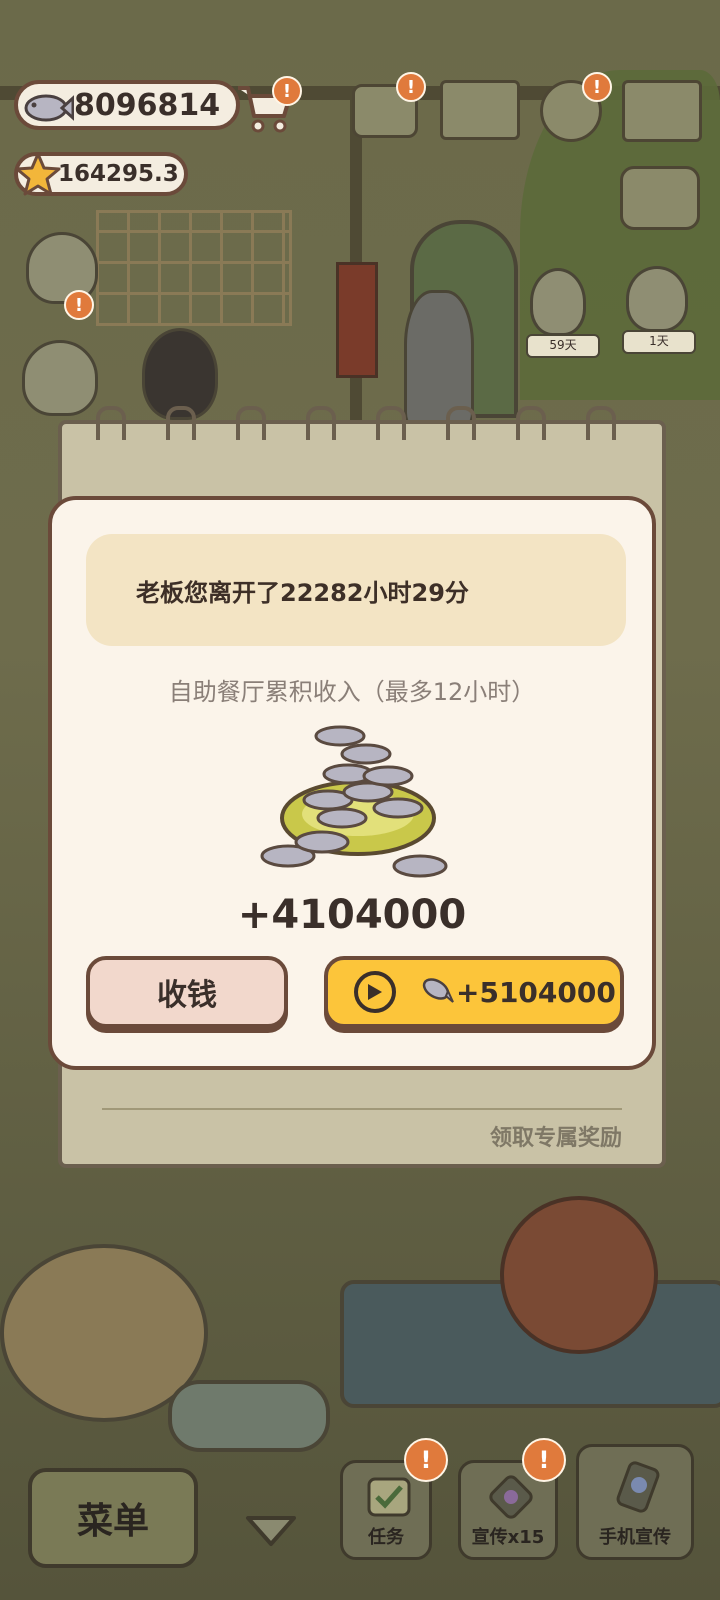  What do you see at coordinates (271, 1533) in the screenshot?
I see `chevron-down-icon` at bounding box center [271, 1533].